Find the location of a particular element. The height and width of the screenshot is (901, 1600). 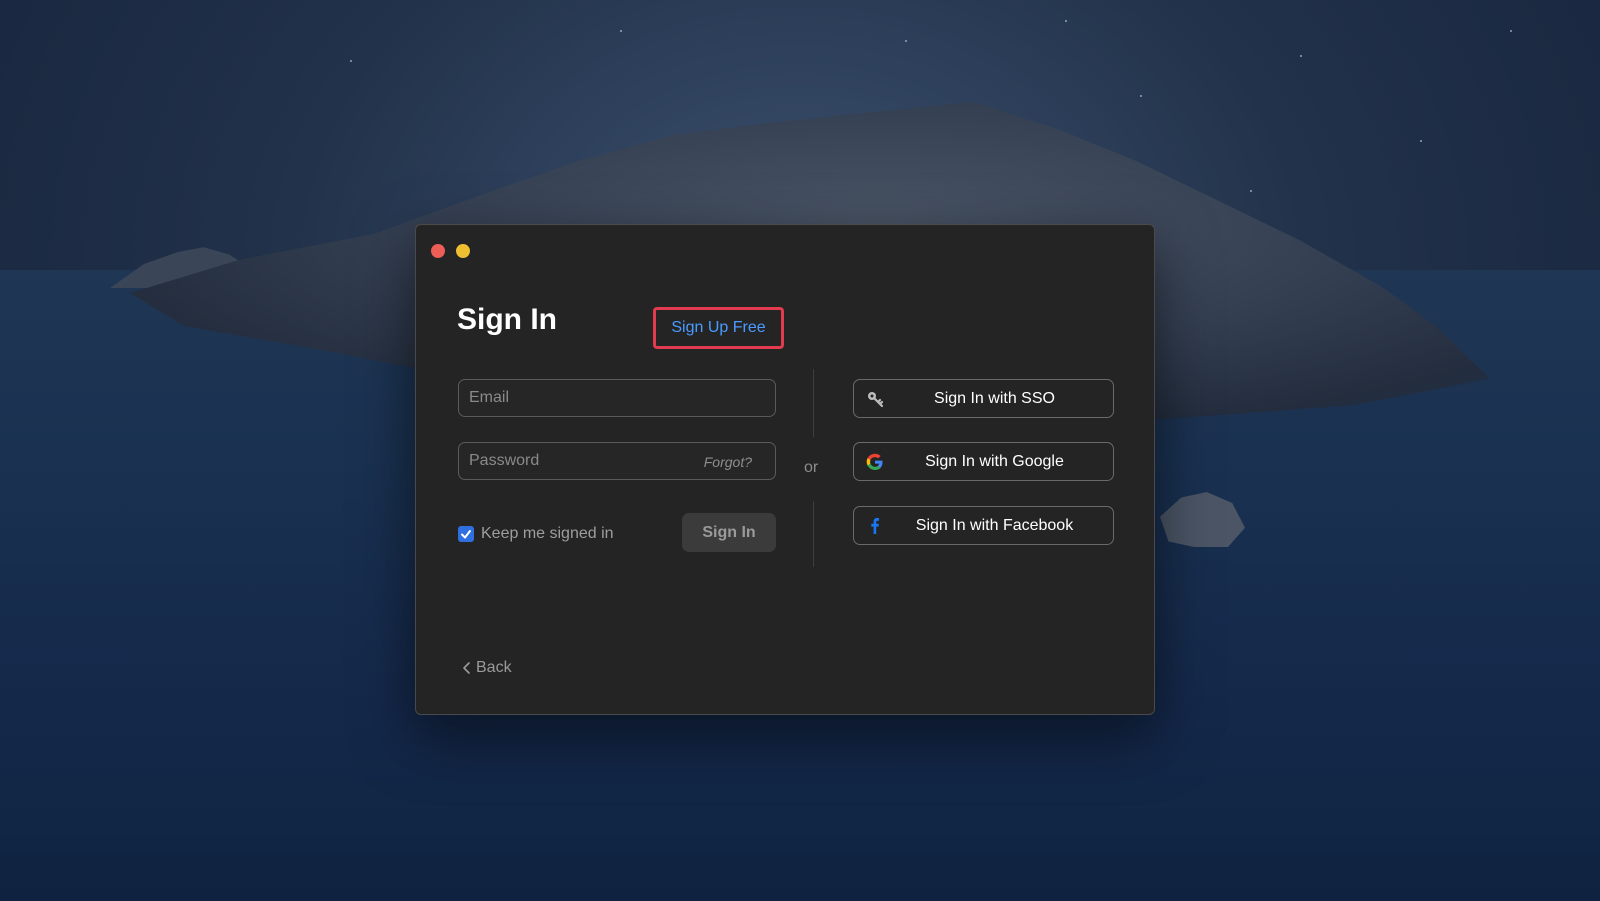

google-icon is located at coordinates (874, 461).